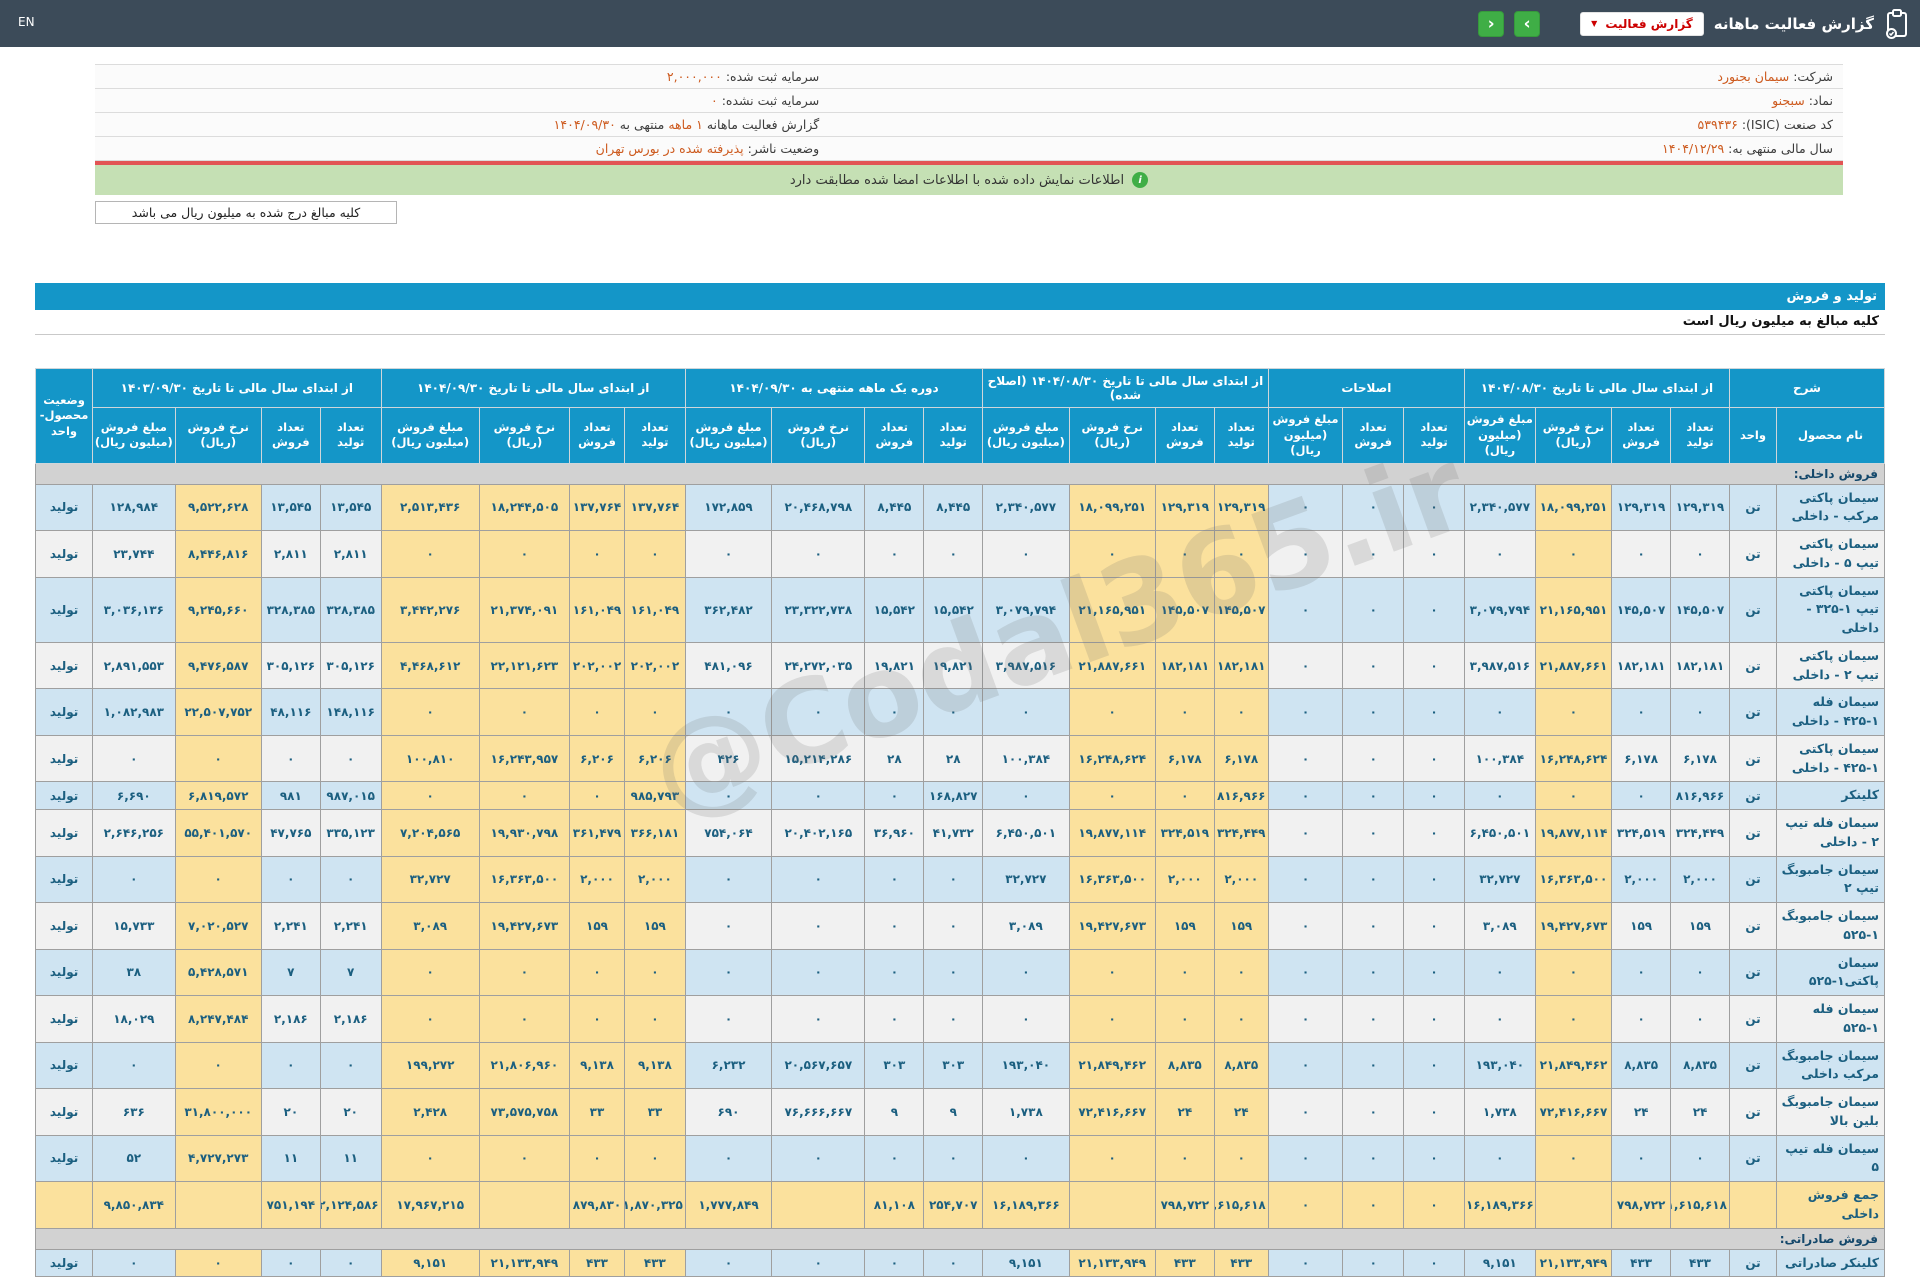  Describe the element at coordinates (1807, 388) in the screenshot. I see `column-group-header: شرح` at that location.